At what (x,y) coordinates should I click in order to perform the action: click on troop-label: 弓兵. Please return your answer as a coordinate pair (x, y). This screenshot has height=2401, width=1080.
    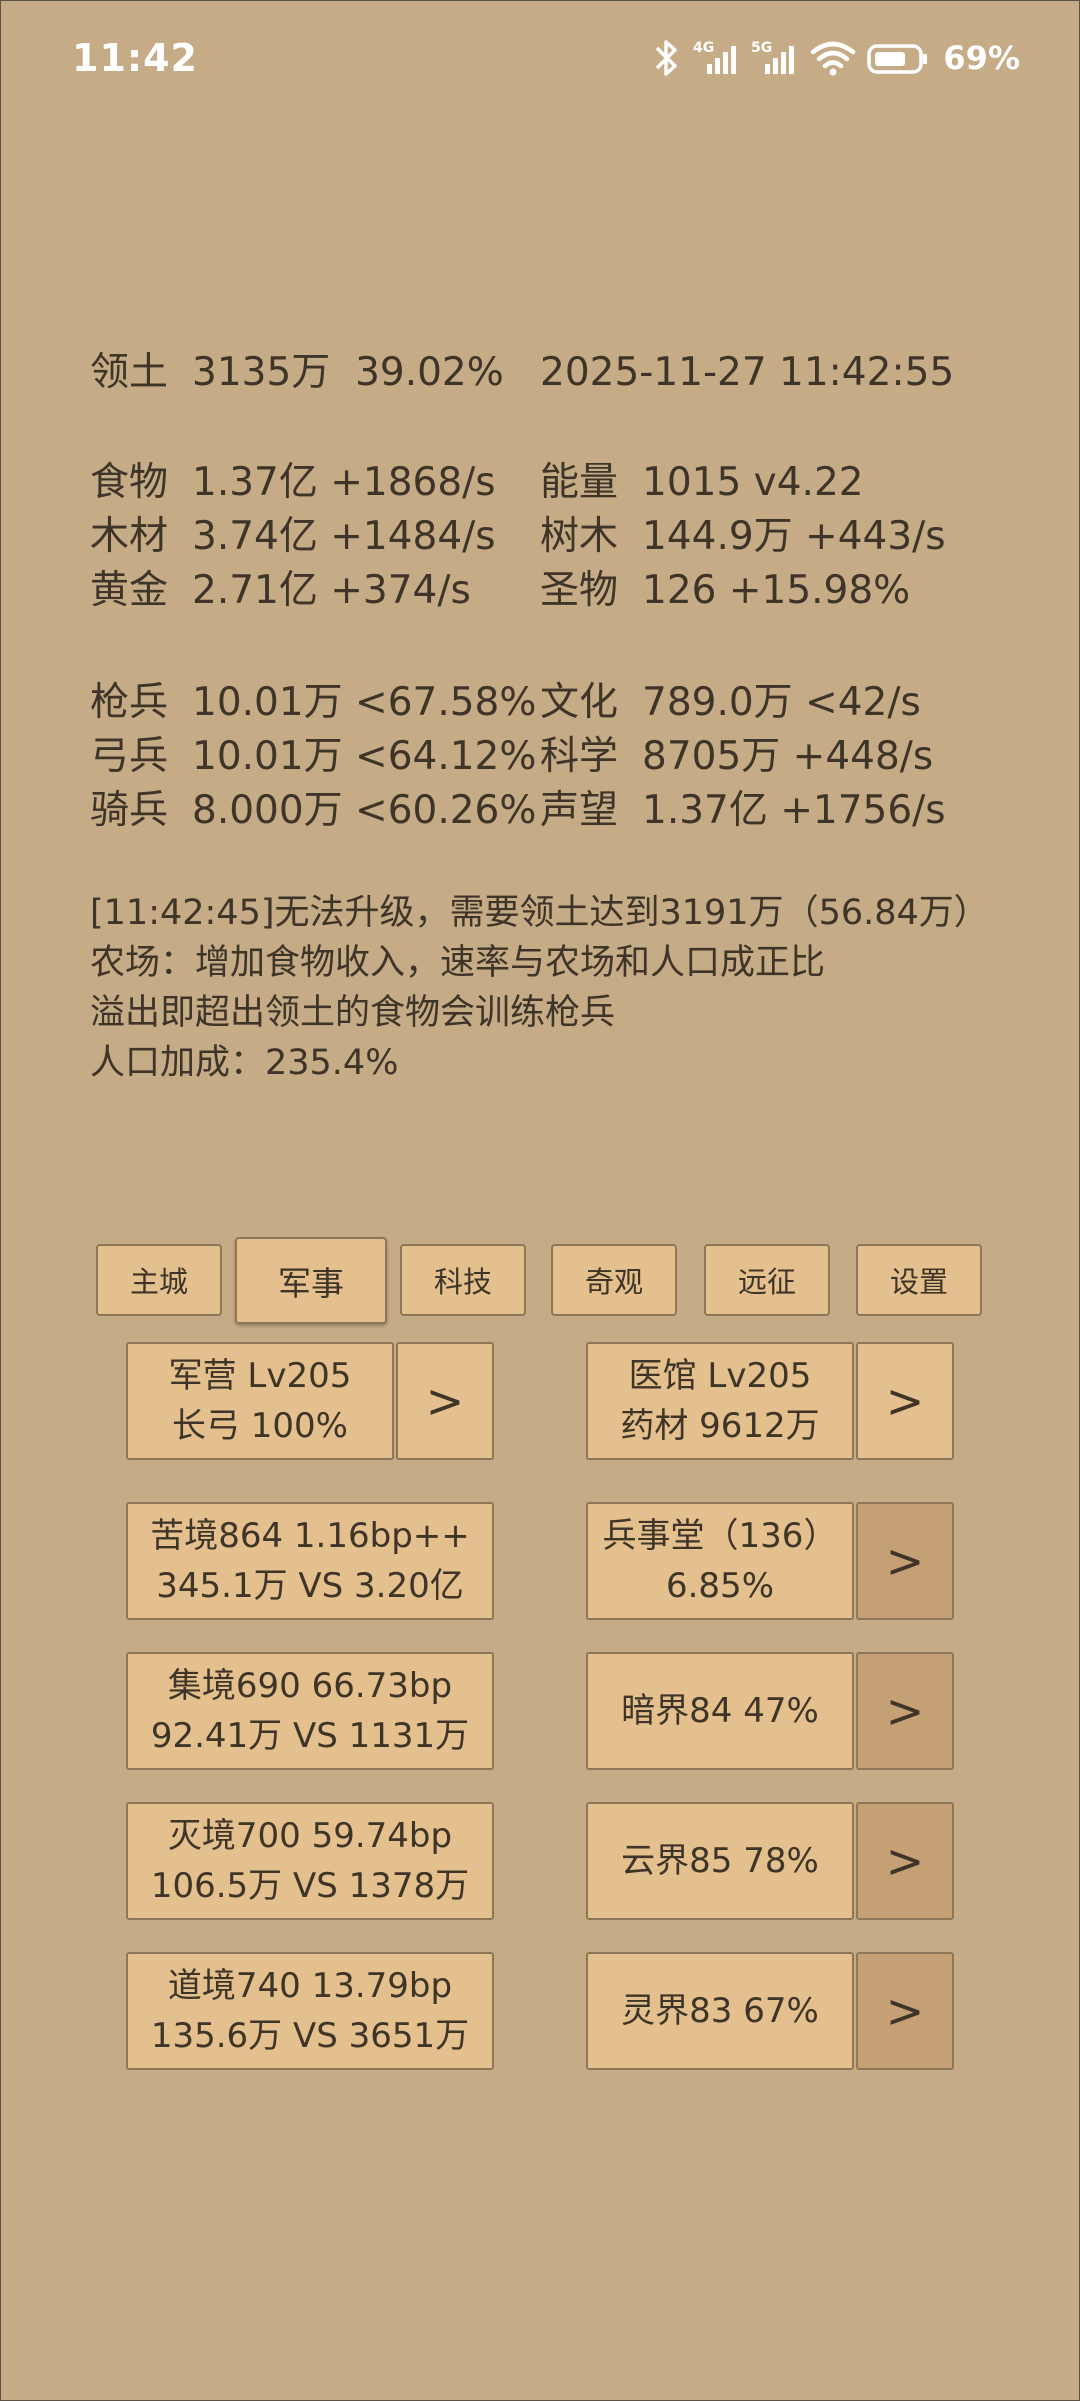
    Looking at the image, I should click on (129, 756).